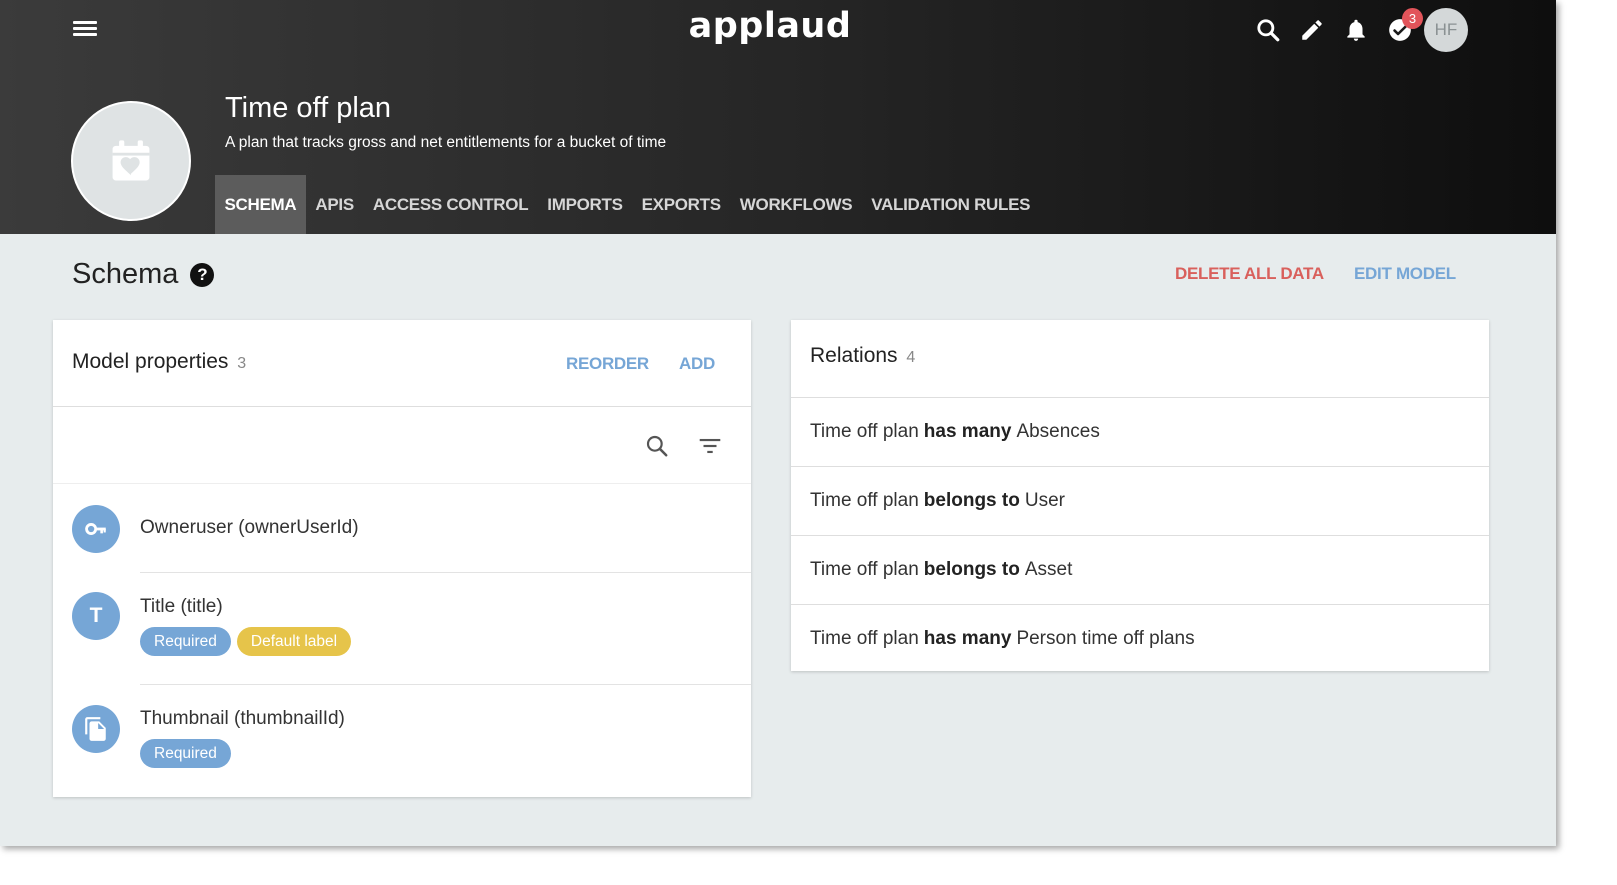 This screenshot has width=1617, height=885. Describe the element at coordinates (796, 204) in the screenshot. I see `tab-workflows: WORKFLOWS` at that location.